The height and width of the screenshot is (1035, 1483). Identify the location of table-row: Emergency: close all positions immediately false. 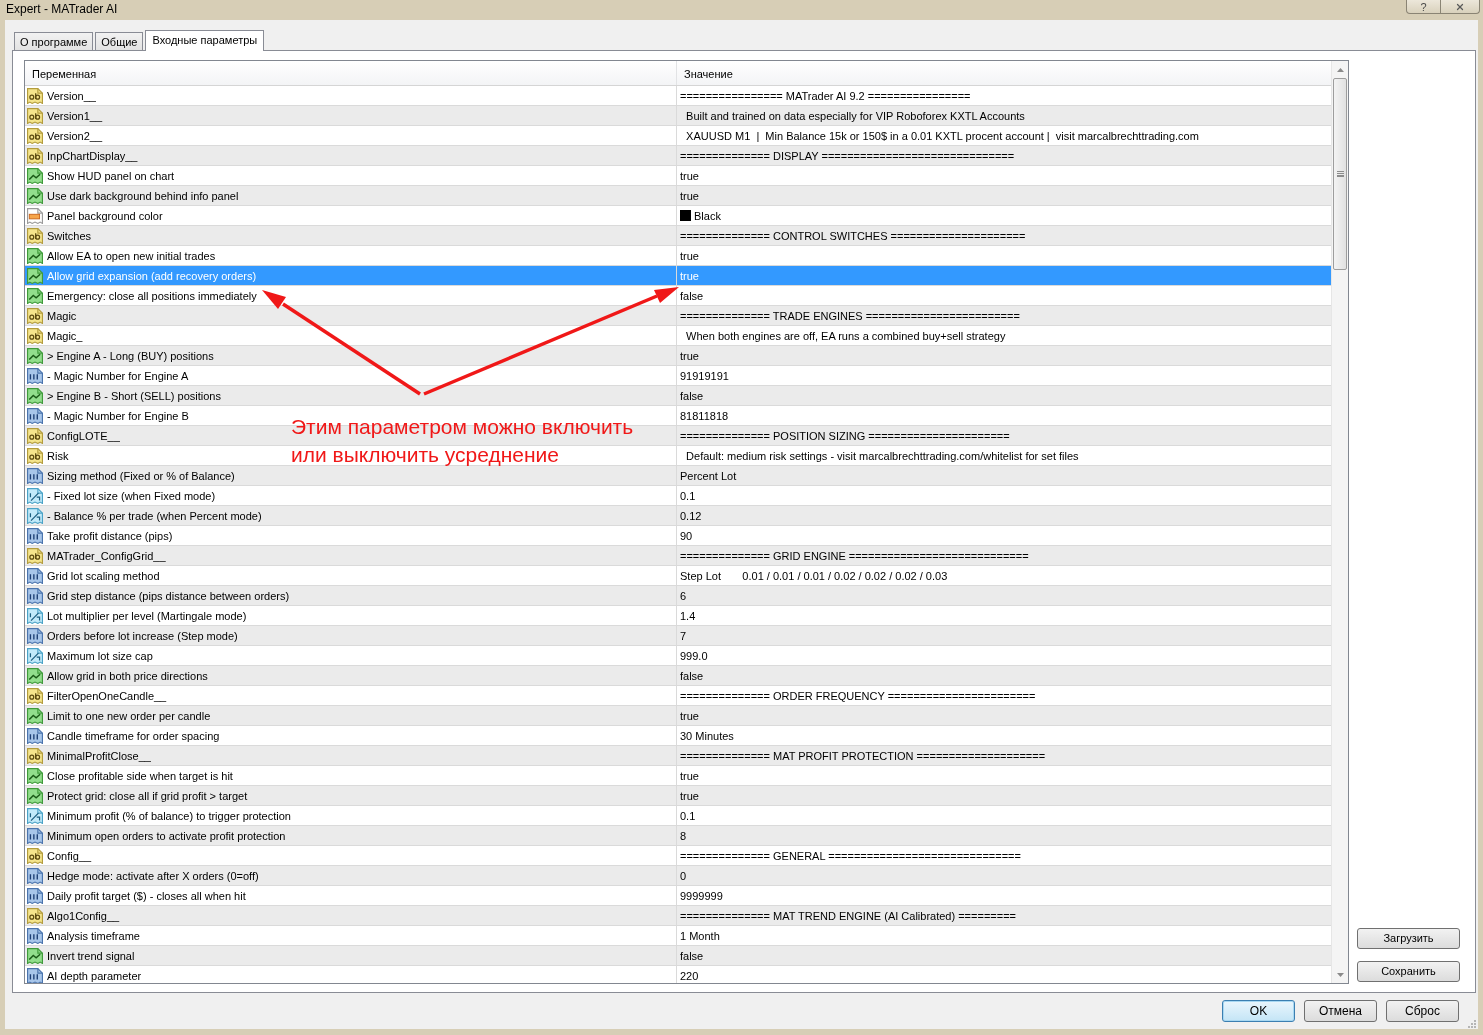
(678, 296).